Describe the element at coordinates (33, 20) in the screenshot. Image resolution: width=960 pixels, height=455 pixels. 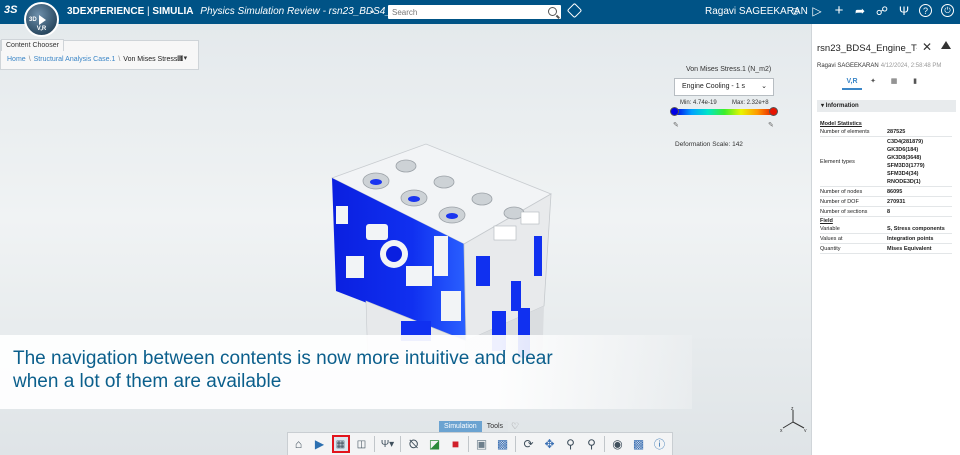
I see `compass-3d-label: 3D` at that location.